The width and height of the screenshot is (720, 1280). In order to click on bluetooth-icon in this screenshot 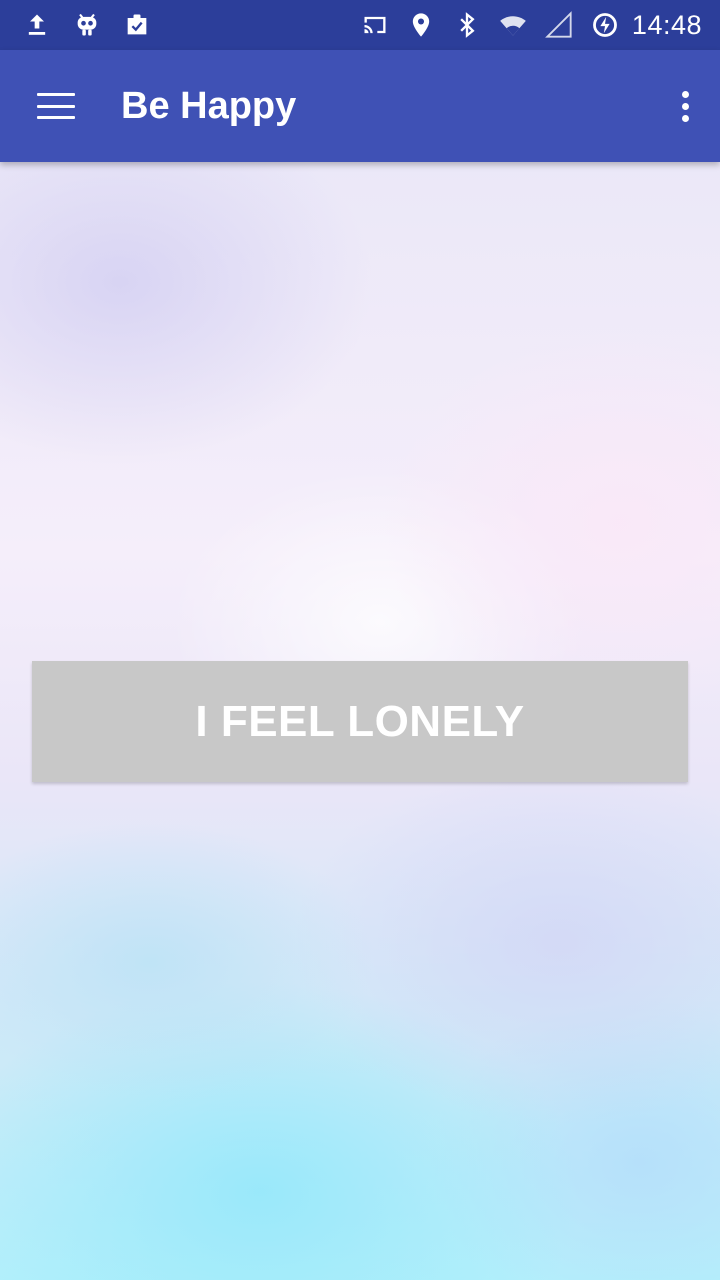, I will do `click(467, 25)`.